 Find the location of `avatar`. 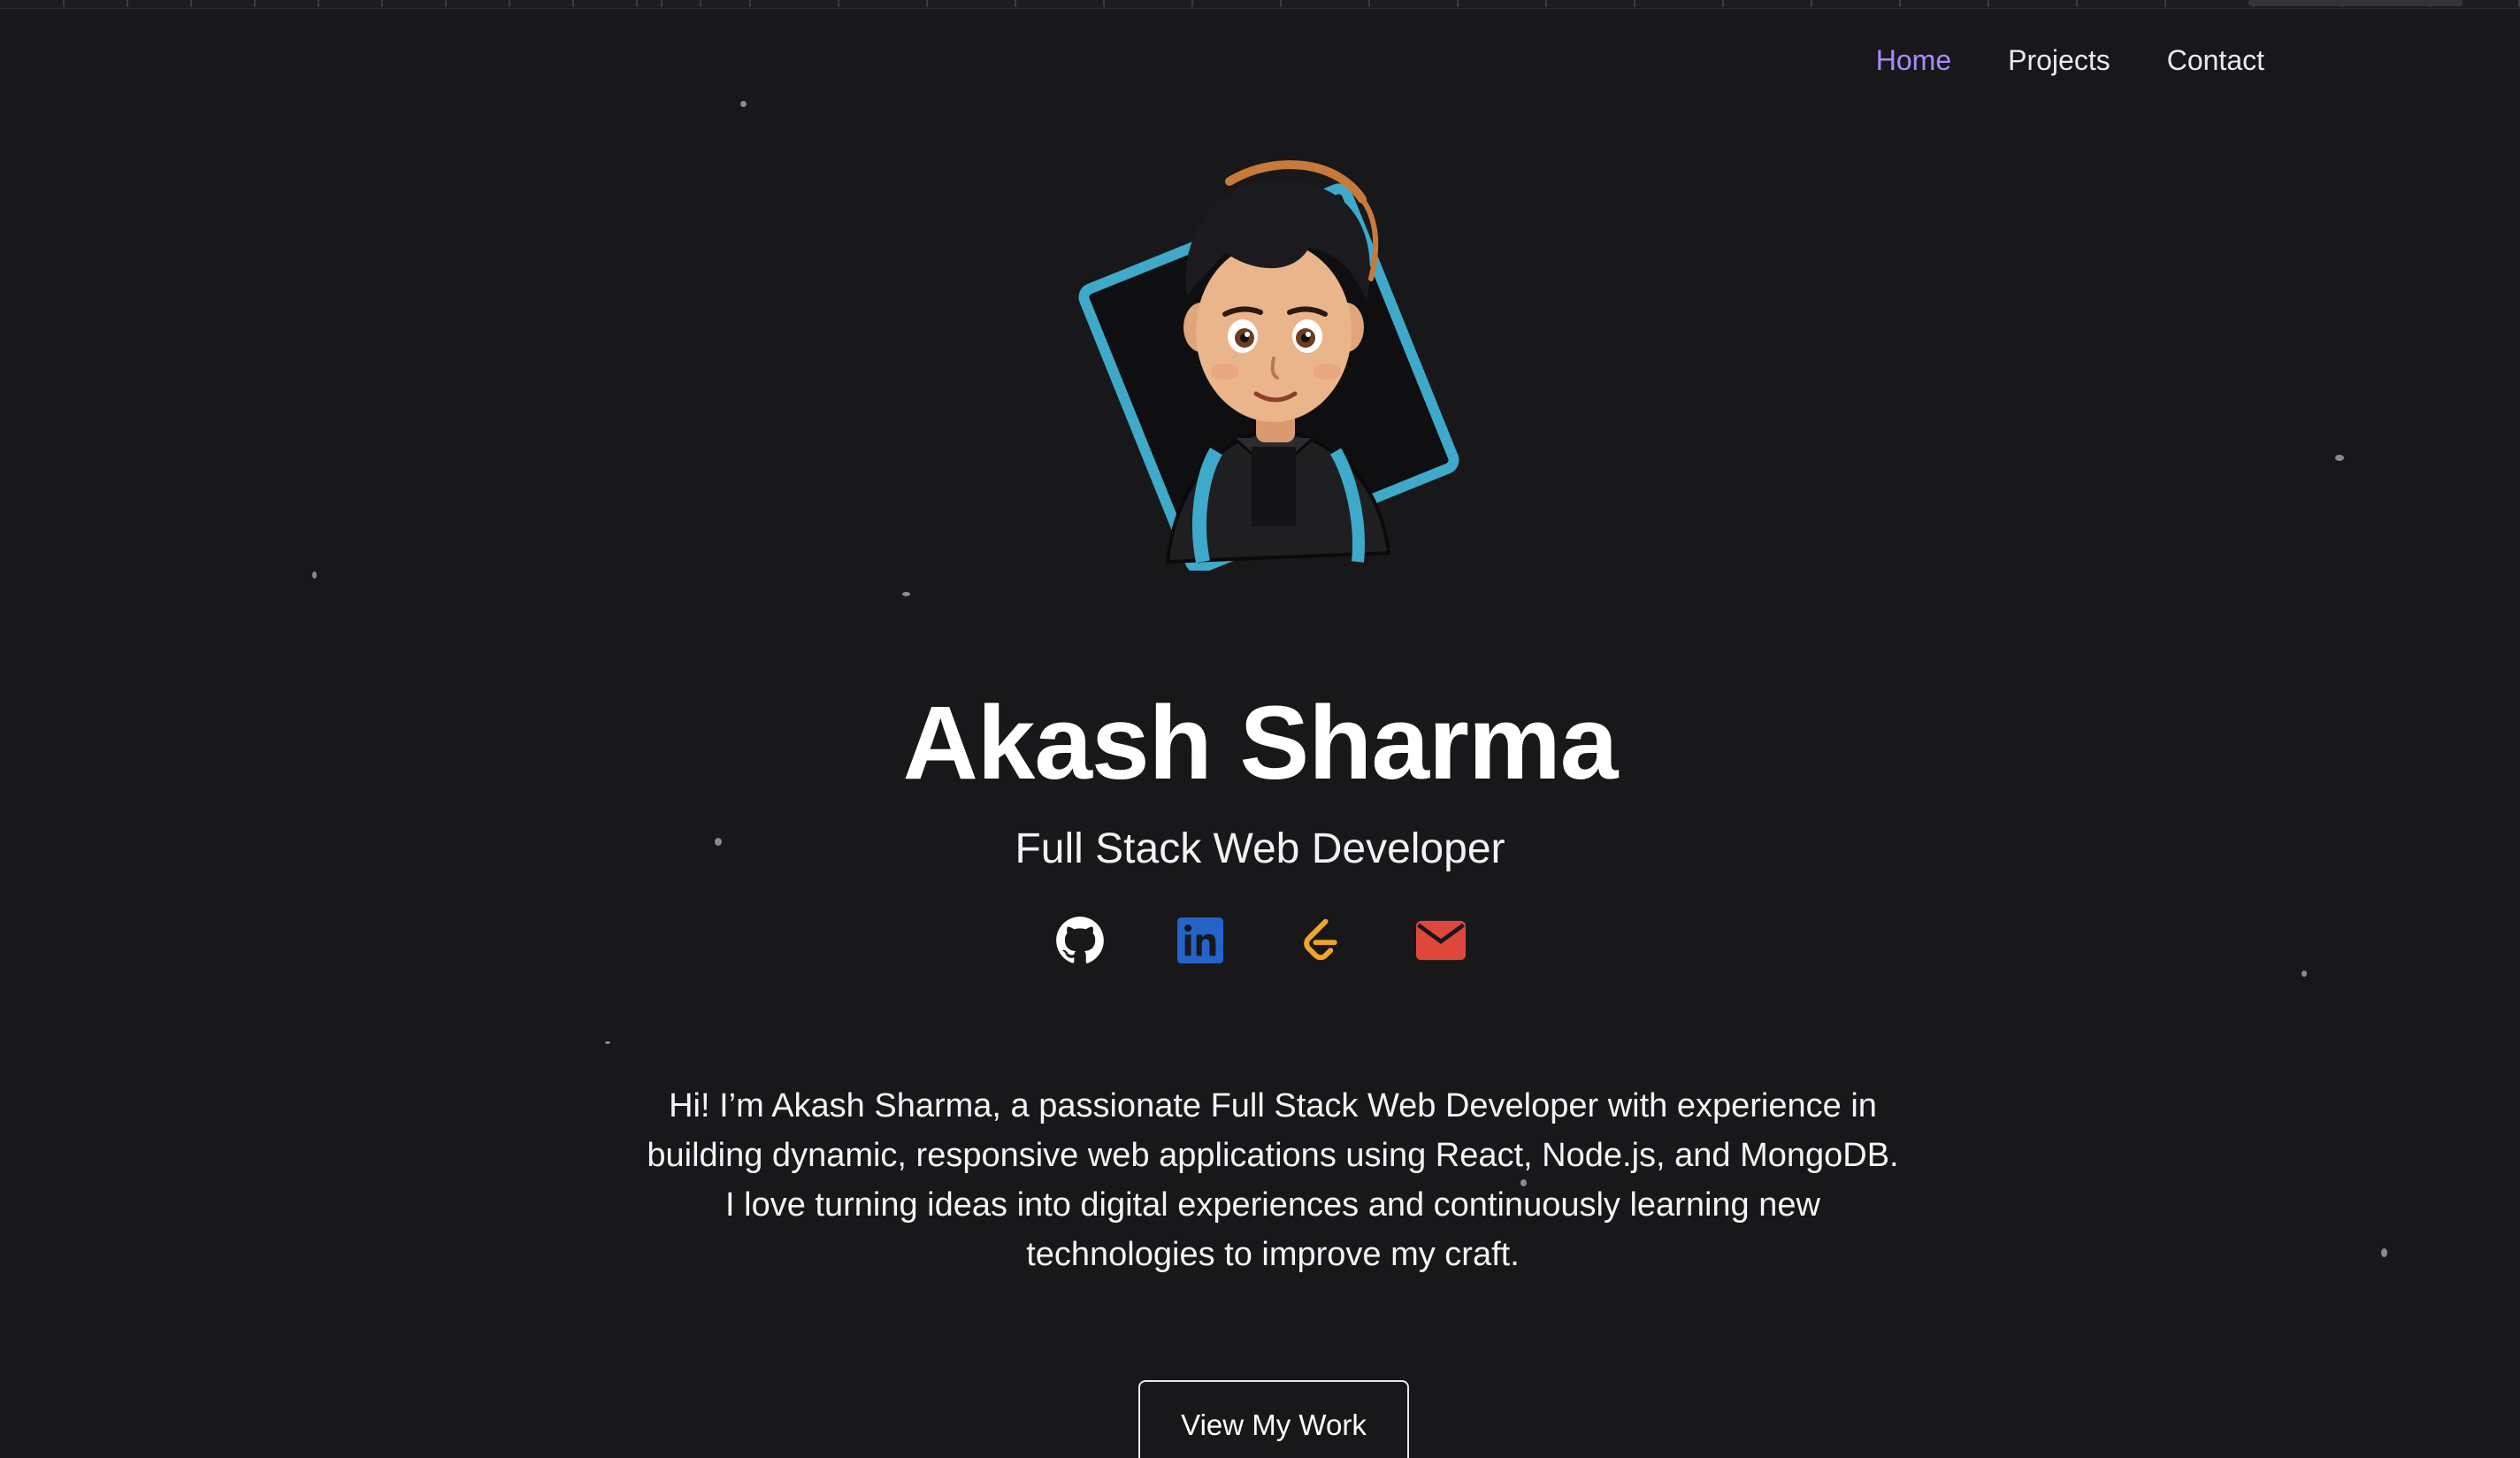

avatar is located at coordinates (1273, 360).